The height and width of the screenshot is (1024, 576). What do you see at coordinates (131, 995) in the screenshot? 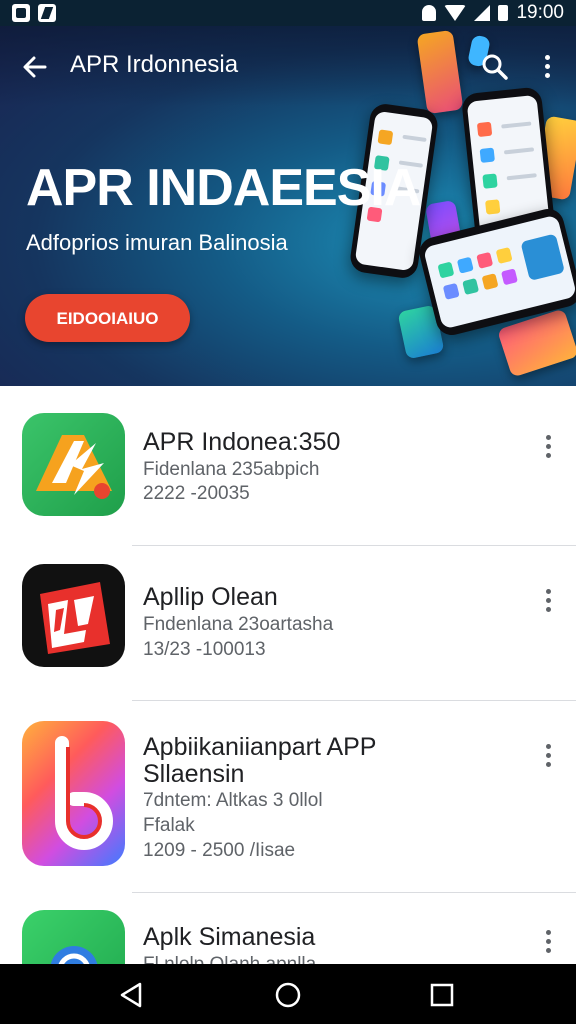
I see `triangle-back-icon` at bounding box center [131, 995].